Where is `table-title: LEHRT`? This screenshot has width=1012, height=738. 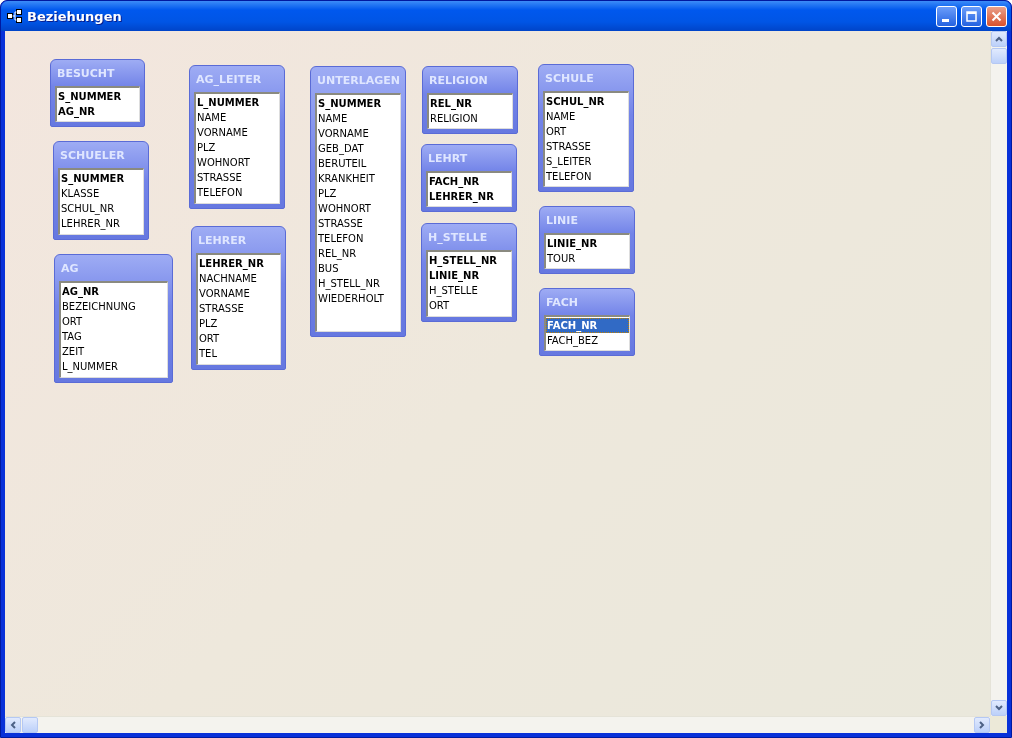 table-title: LEHRT is located at coordinates (448, 159).